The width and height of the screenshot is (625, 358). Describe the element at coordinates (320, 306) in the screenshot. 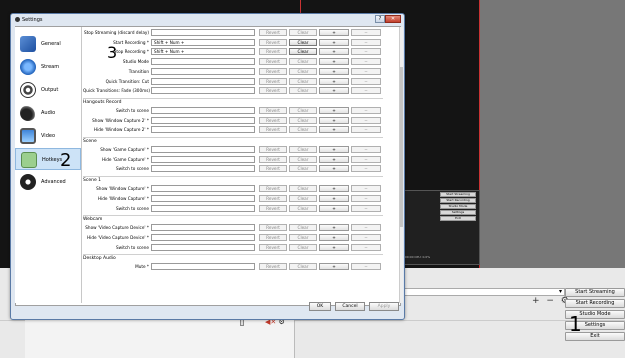

I see `ok-button: OK` at that location.